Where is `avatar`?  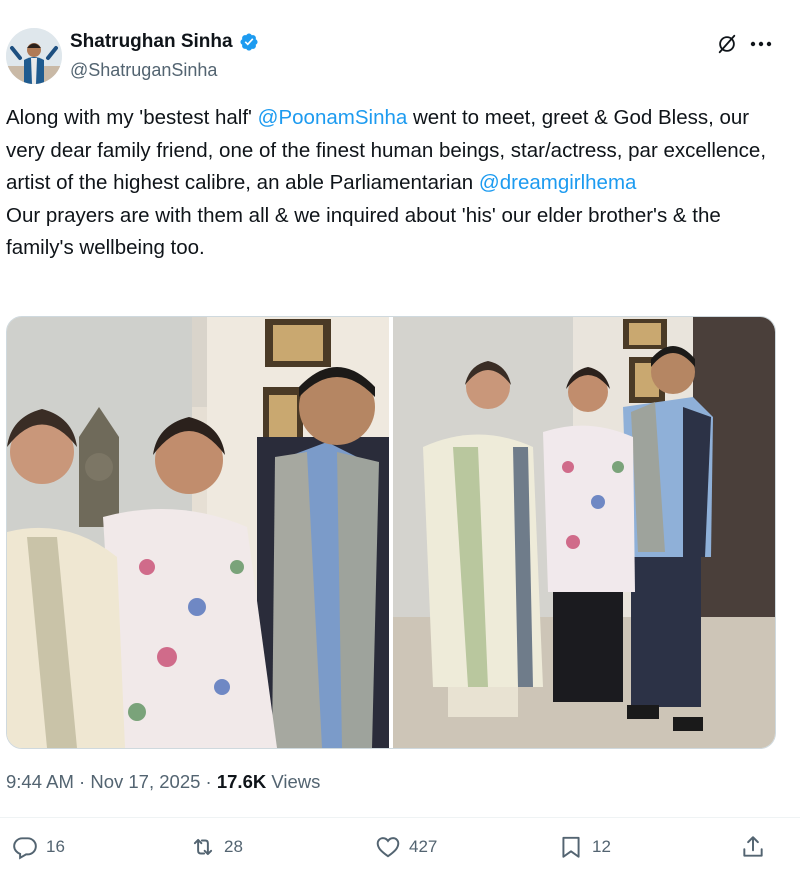
avatar is located at coordinates (34, 56).